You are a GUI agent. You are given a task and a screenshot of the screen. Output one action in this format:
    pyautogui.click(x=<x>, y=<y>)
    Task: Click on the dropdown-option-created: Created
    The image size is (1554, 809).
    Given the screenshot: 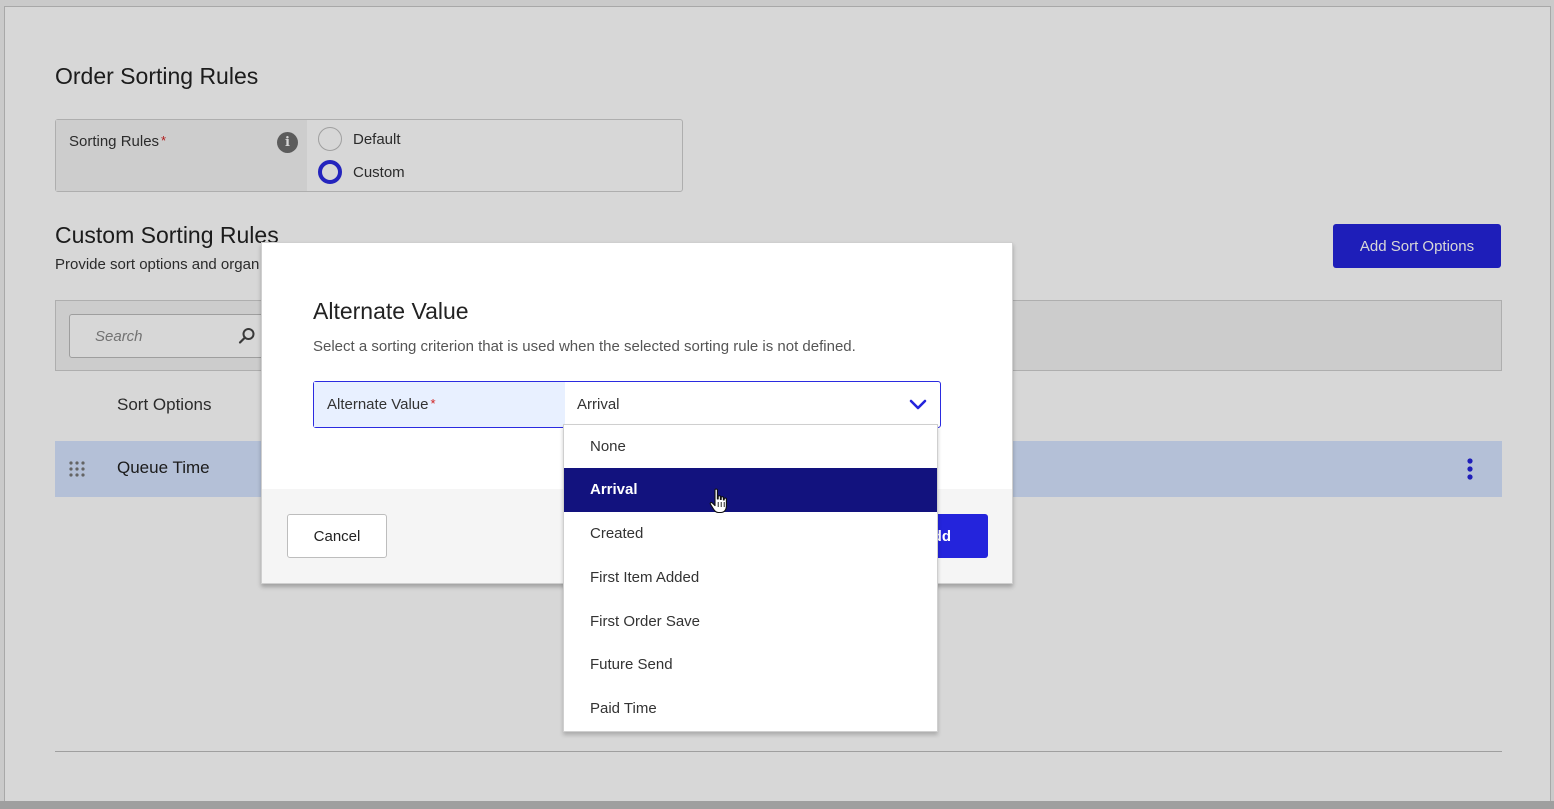 What is the action you would take?
    pyautogui.click(x=750, y=534)
    